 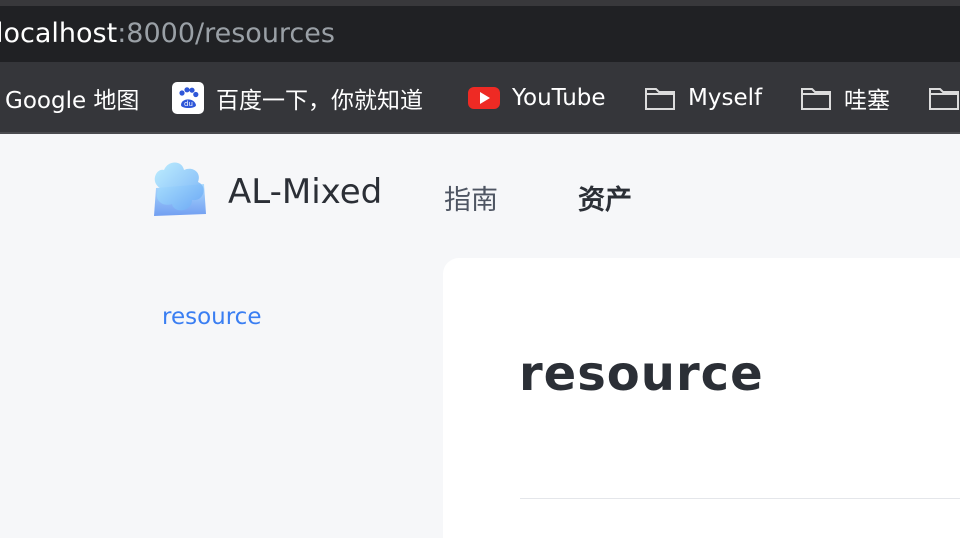 What do you see at coordinates (740, 498) in the screenshot?
I see `divider` at bounding box center [740, 498].